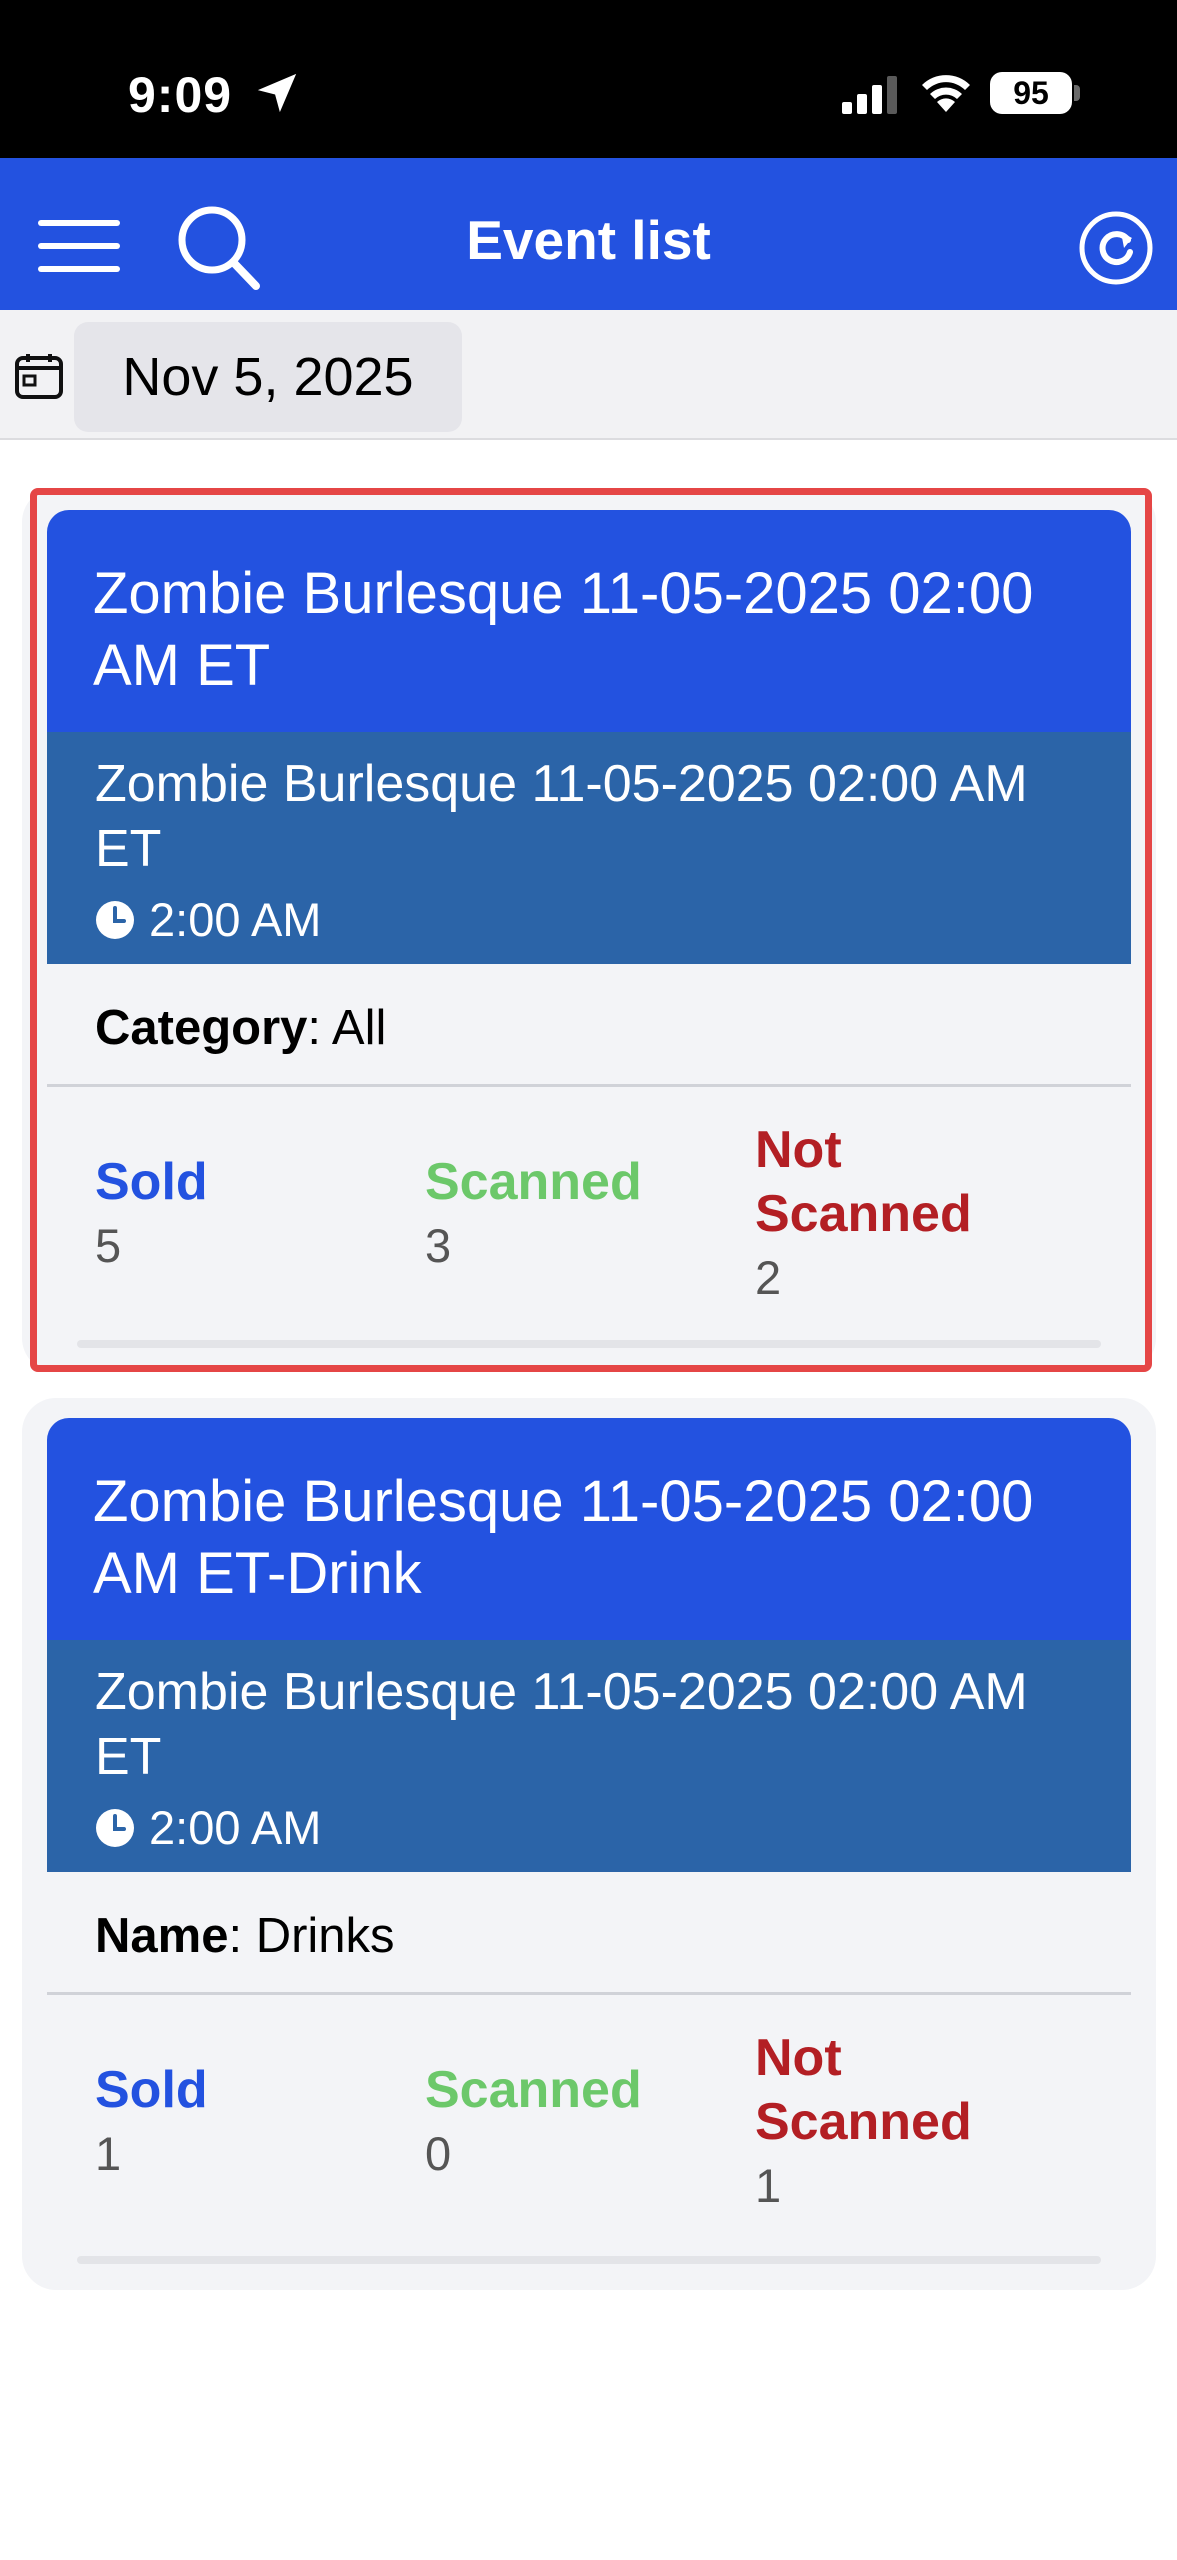 Image resolution: width=1177 pixels, height=2560 pixels. Describe the element at coordinates (563, 629) in the screenshot. I see `event-title: Zombie Burlesque 11-05-2025 02:00 AM ET` at that location.